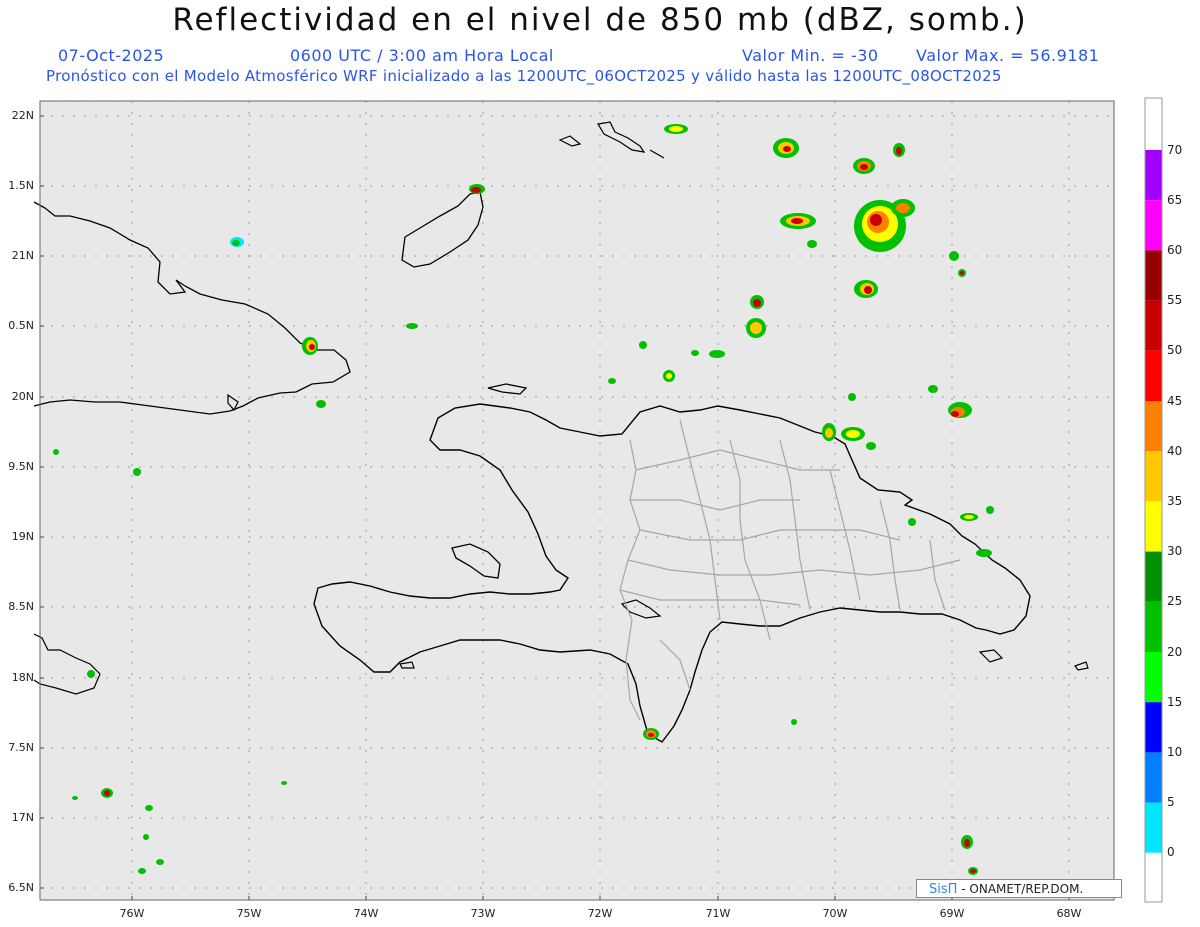 Image resolution: width=1200 pixels, height=927 pixels. What do you see at coordinates (249, 913) in the screenshot?
I see `lon-label: 75W` at bounding box center [249, 913].